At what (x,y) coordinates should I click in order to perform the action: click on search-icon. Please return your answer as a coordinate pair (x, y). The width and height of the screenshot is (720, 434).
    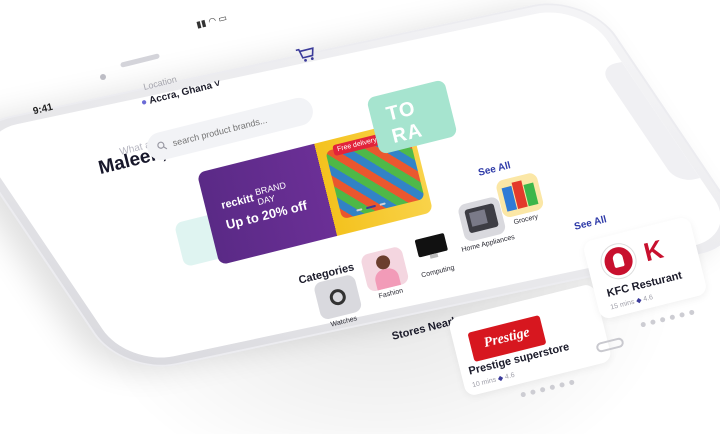
    Looking at the image, I should click on (162, 145).